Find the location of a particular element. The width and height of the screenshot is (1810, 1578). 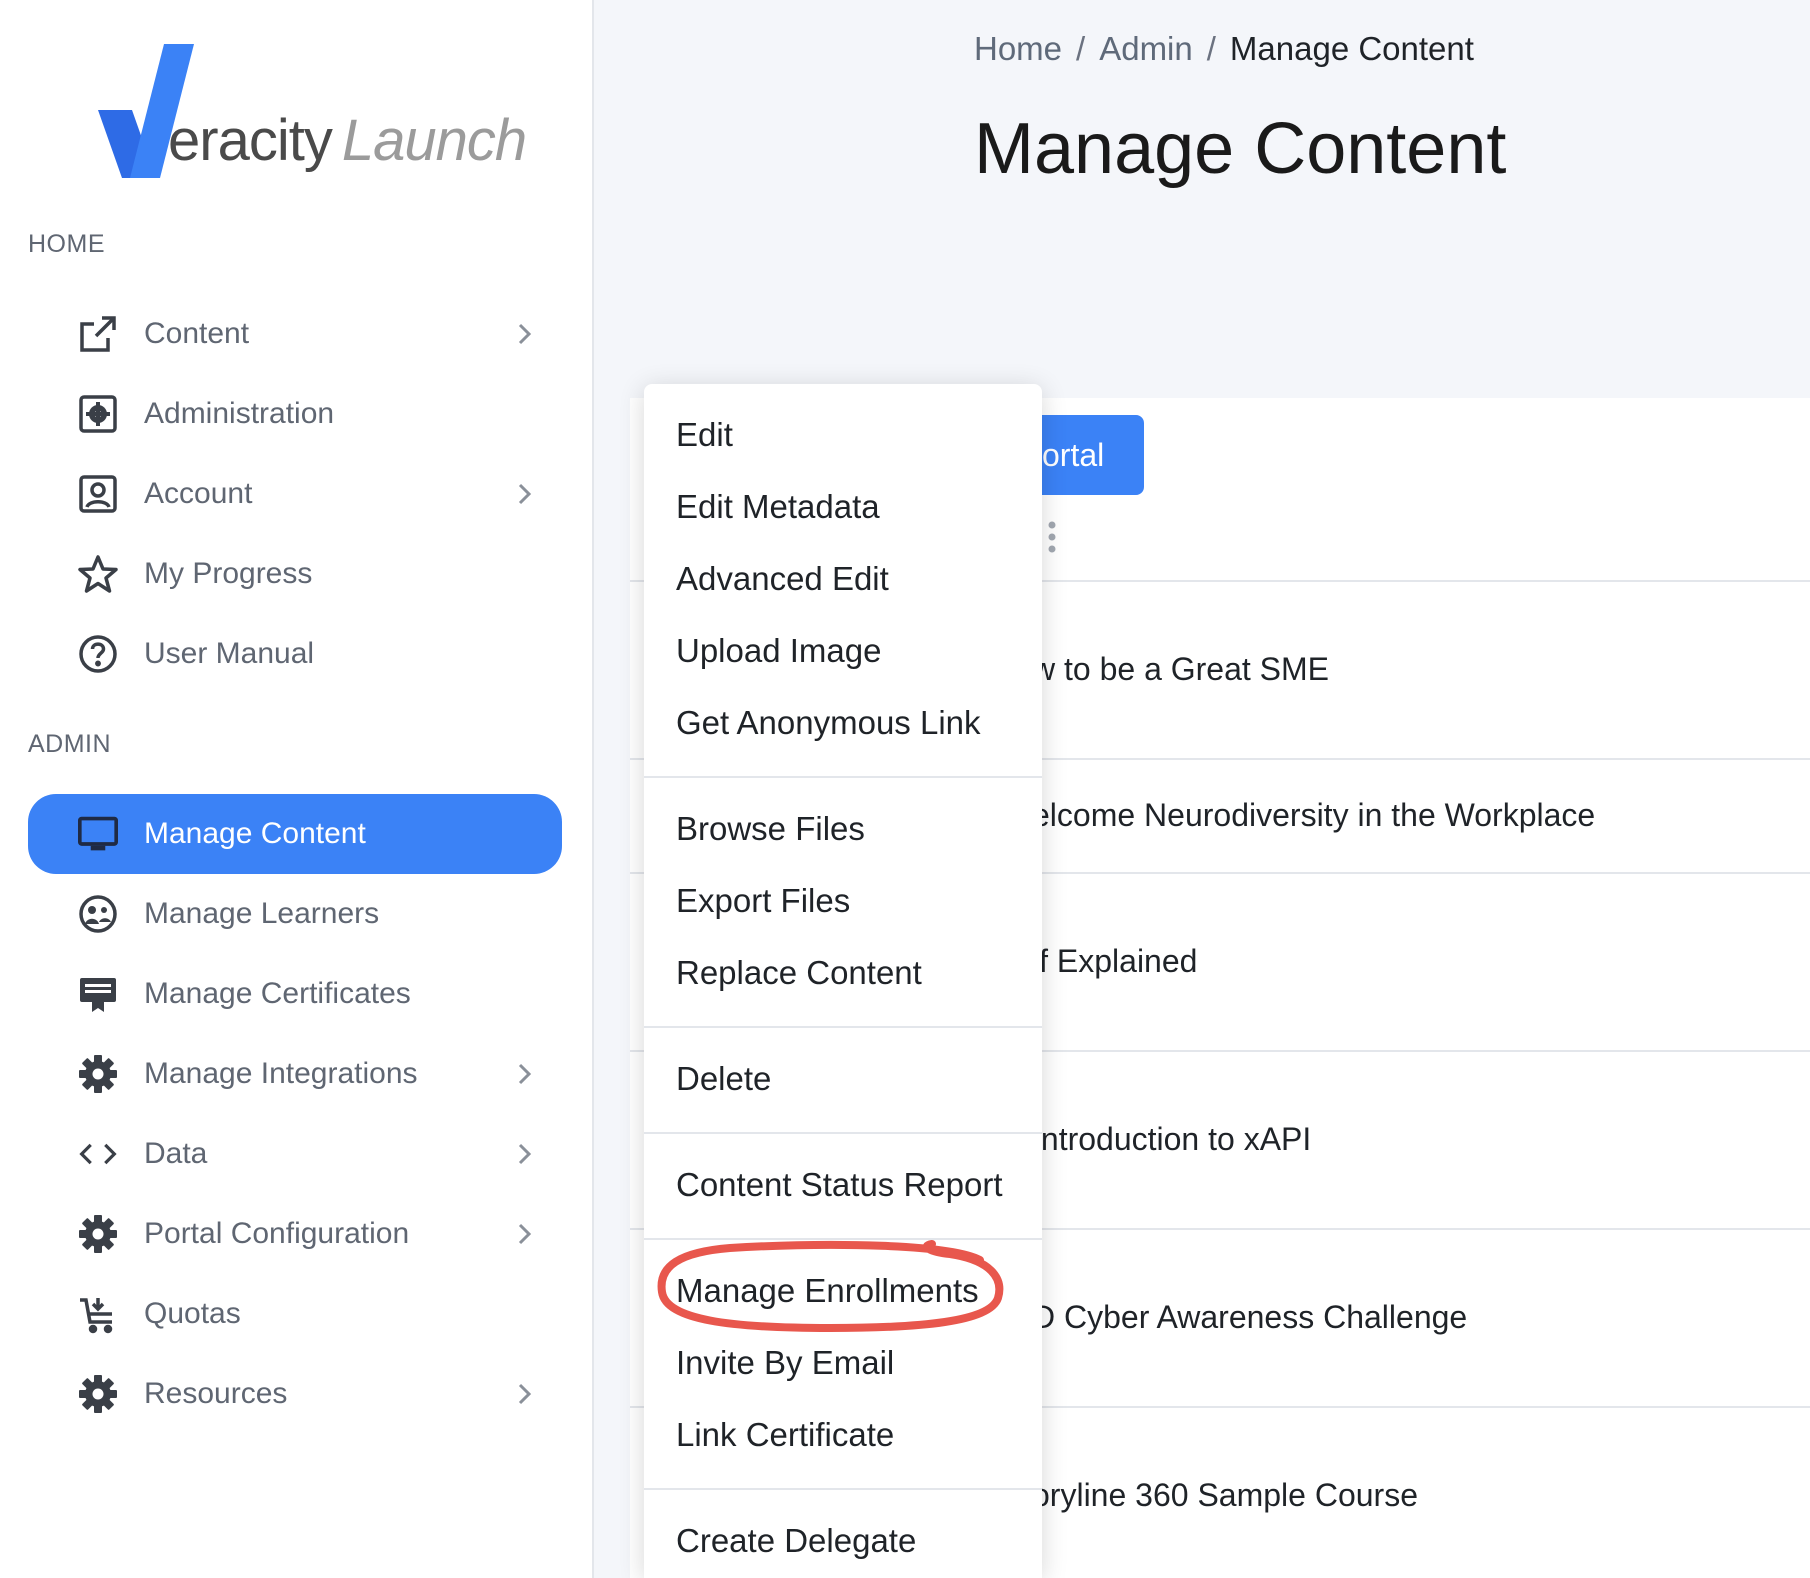

sidebar-item-label: Administration is located at coordinates (239, 413).